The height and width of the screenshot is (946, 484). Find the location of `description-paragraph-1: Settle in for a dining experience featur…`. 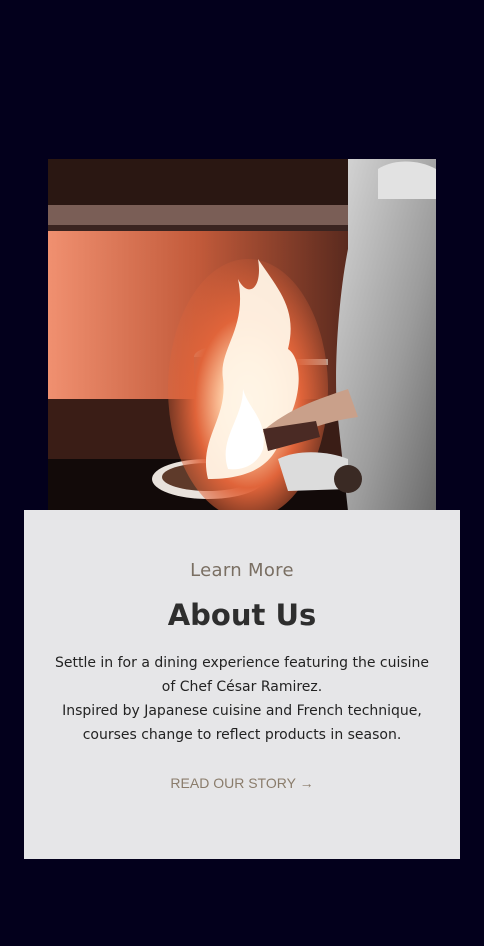

description-paragraph-1: Settle in for a dining experience featur… is located at coordinates (242, 675).